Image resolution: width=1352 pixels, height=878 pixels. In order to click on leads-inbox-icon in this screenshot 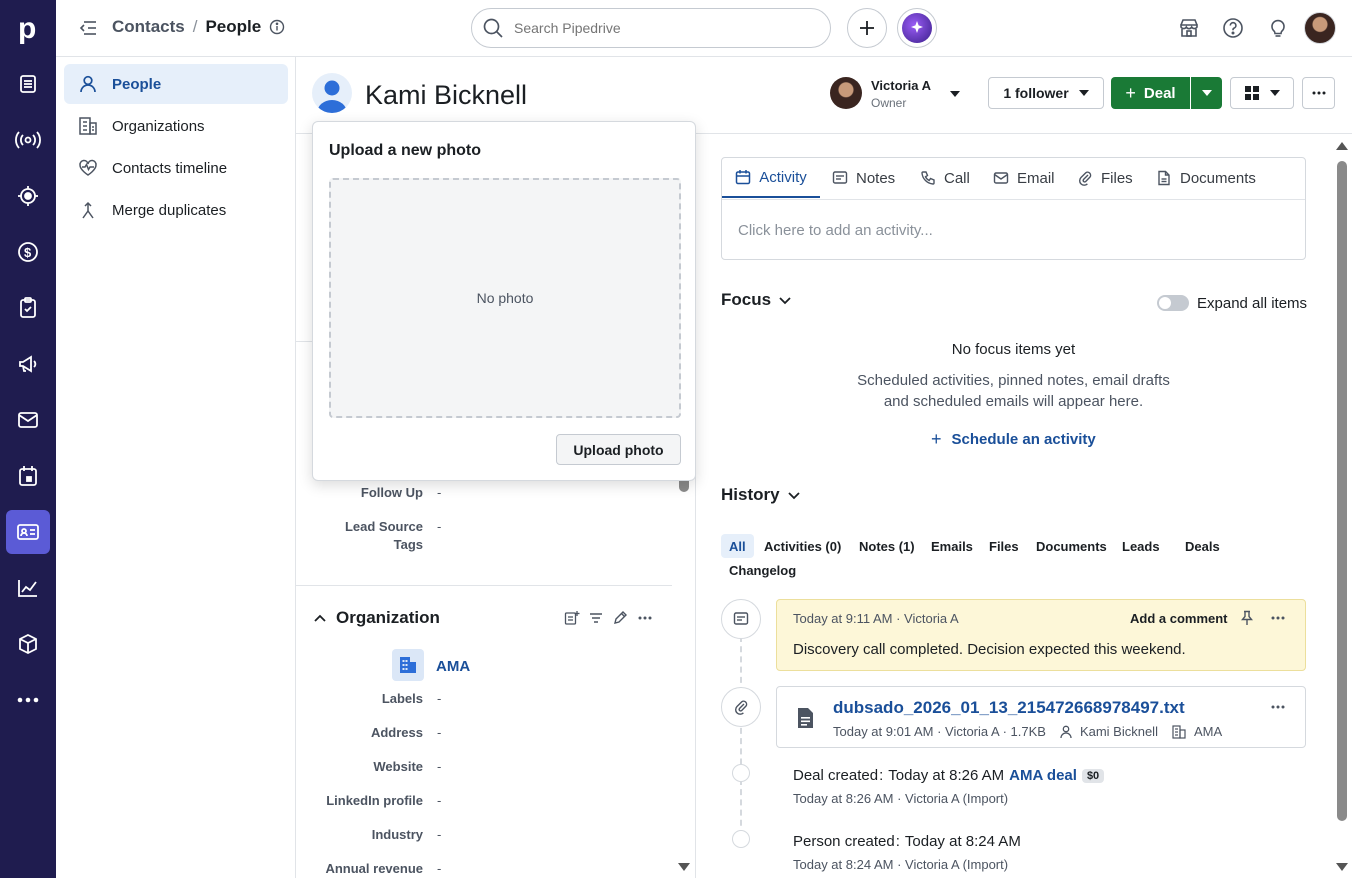, I will do `click(28, 84)`.